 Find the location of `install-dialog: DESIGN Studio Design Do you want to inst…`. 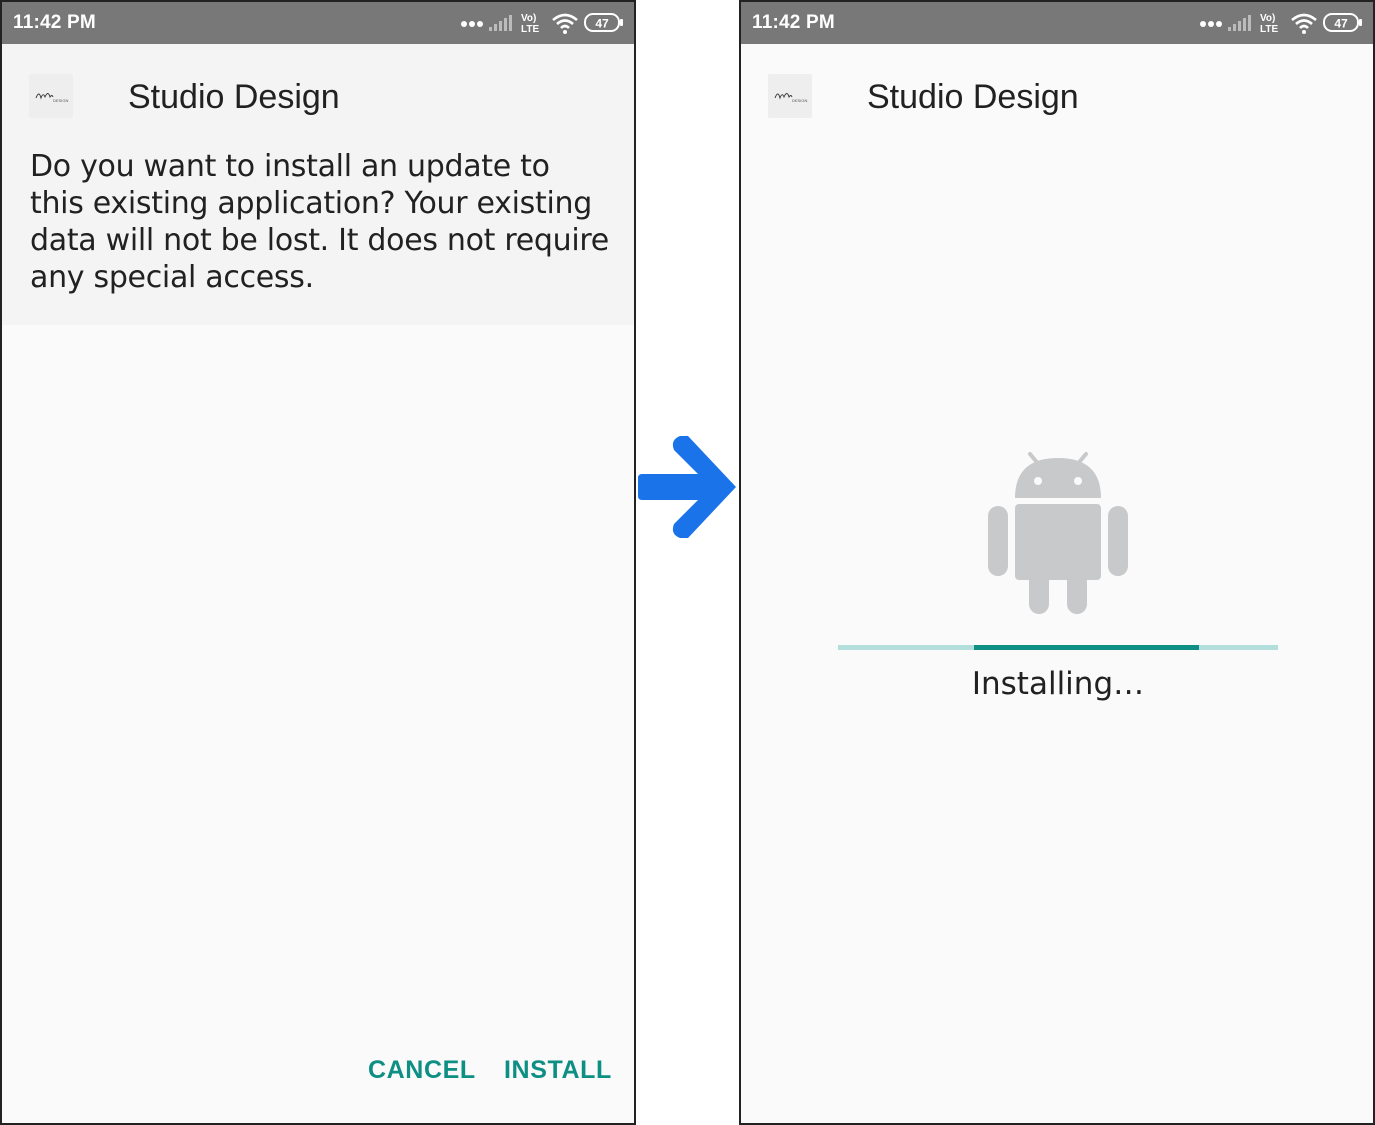

install-dialog: DESIGN Studio Design Do you want to inst… is located at coordinates (318, 184).